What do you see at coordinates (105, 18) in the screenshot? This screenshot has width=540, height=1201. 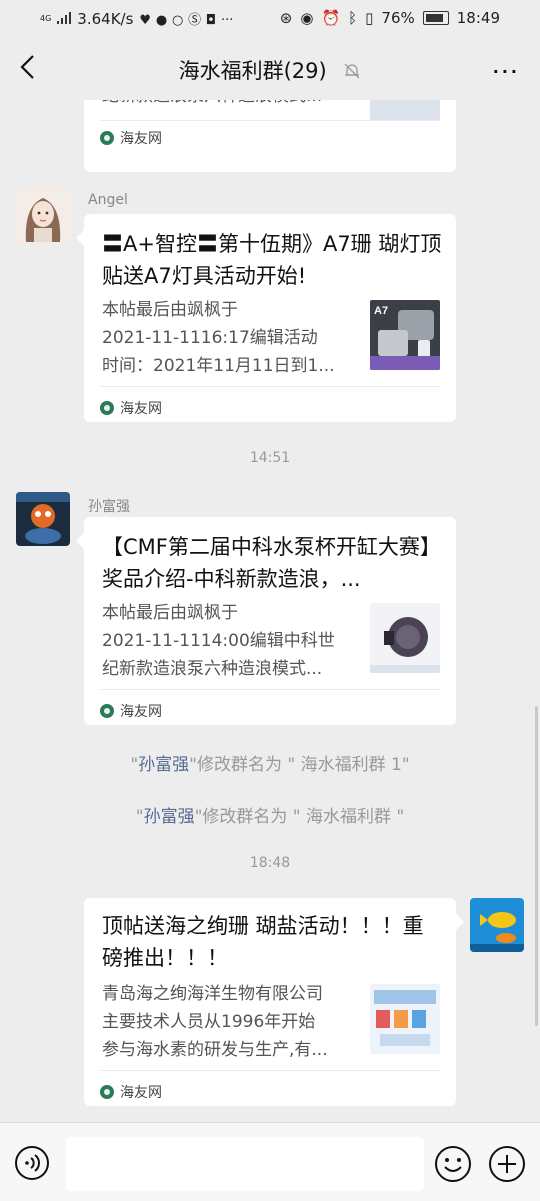 I see `network-speed: 3.64K/s` at bounding box center [105, 18].